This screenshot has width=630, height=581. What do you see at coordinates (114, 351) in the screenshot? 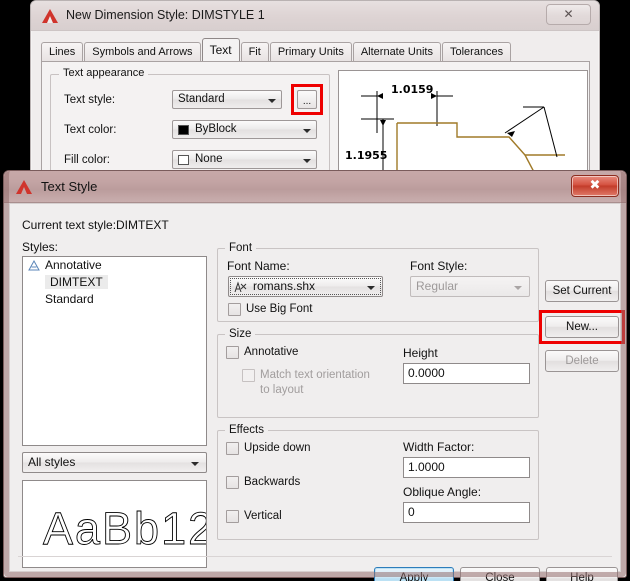
I see `styles-listbox: Annotative DIMTEXT Standard` at bounding box center [114, 351].